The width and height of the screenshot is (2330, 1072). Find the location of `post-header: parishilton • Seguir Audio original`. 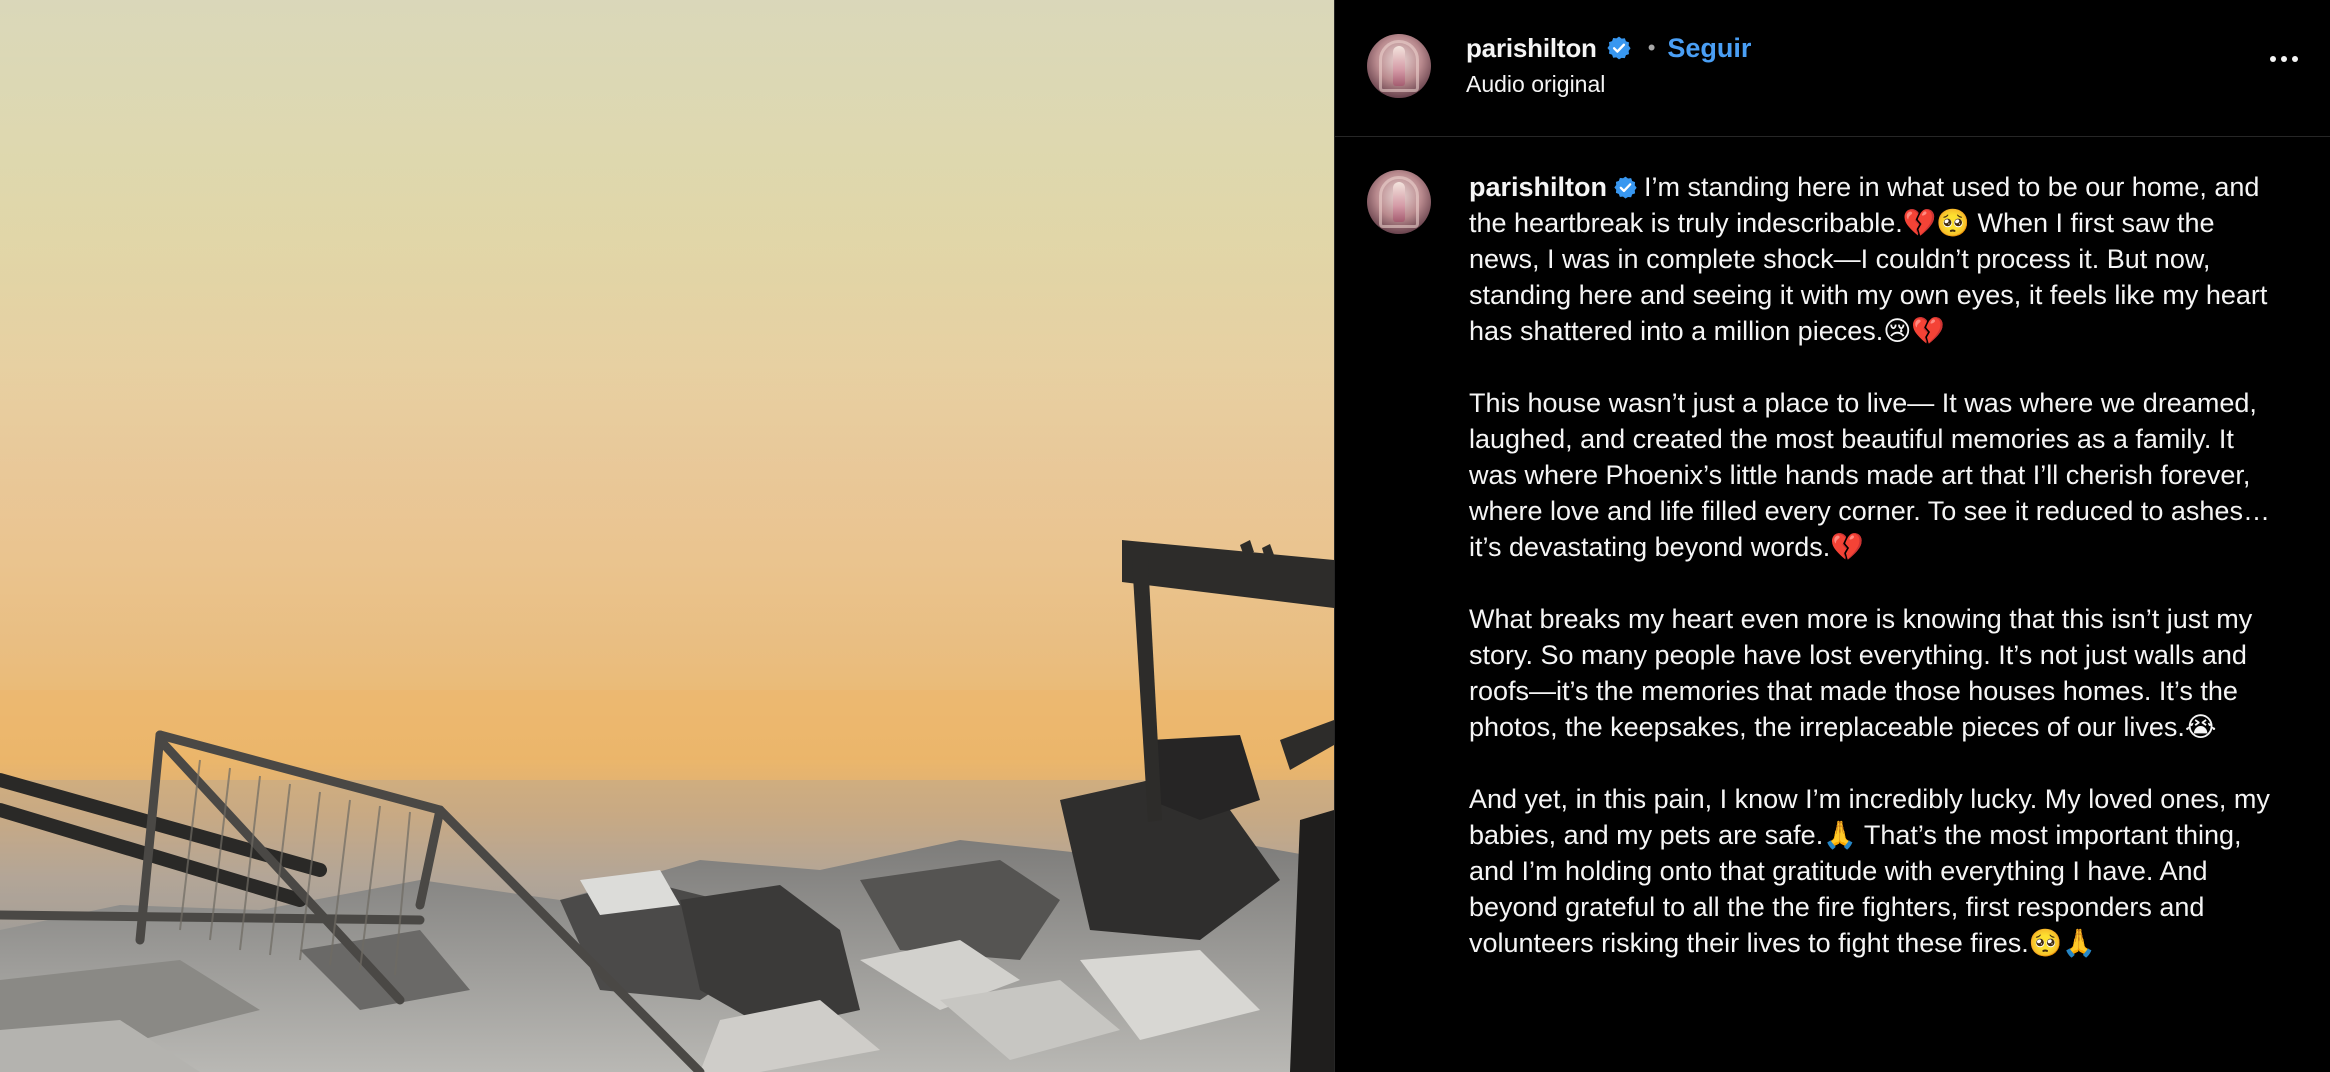

post-header: parishilton • Seguir Audio original is located at coordinates (1832, 68).